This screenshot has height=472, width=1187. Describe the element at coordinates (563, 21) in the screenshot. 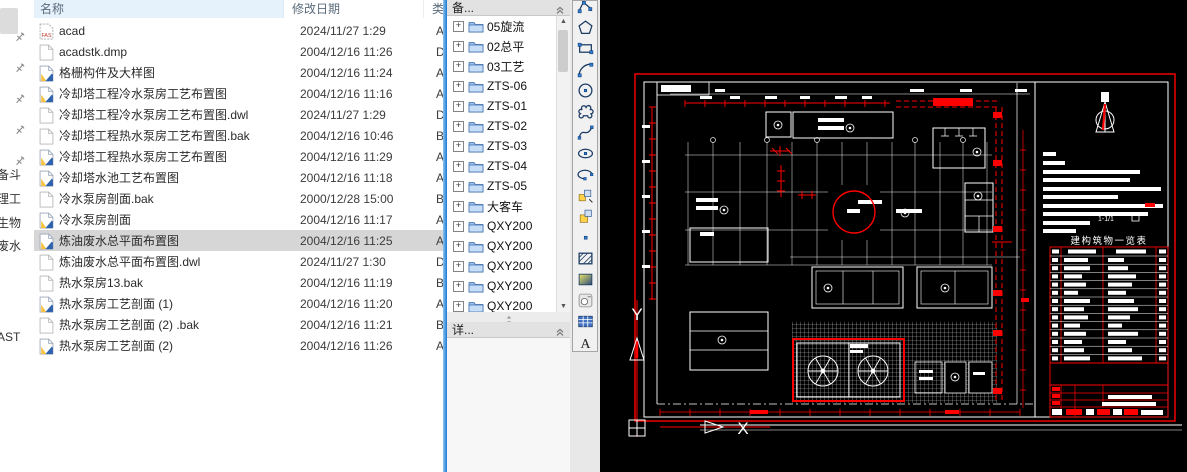

I see `scroll-up-icon: ▲` at that location.